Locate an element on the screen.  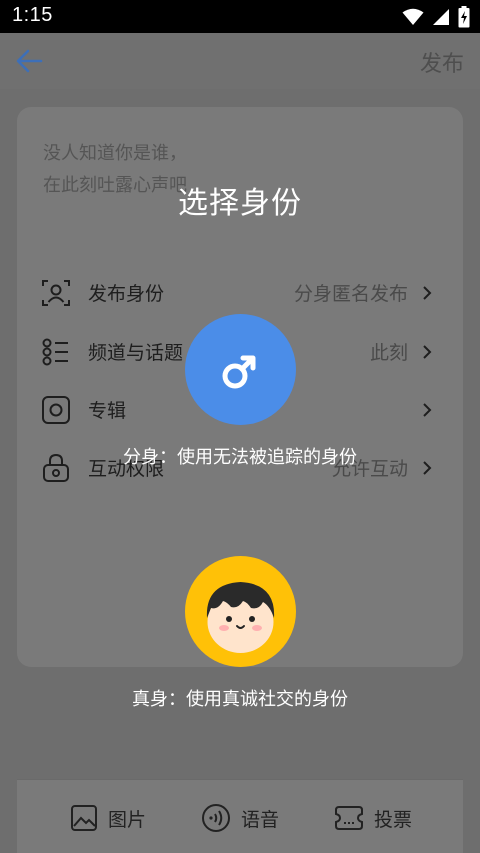
toolbar-label: 投票 is located at coordinates (393, 819).